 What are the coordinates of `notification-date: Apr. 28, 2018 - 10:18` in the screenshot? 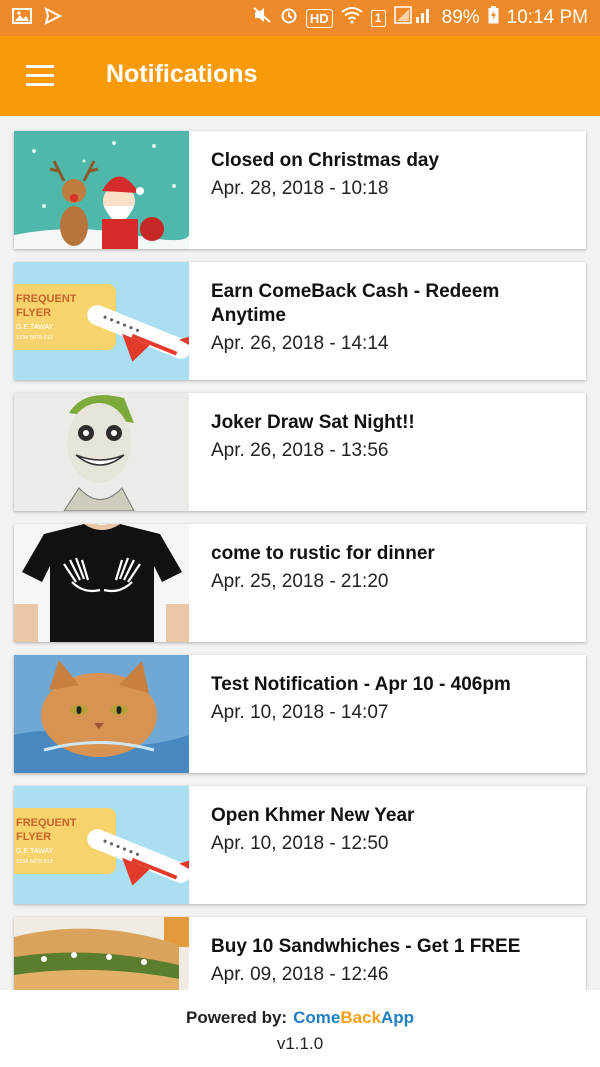 It's located at (300, 188).